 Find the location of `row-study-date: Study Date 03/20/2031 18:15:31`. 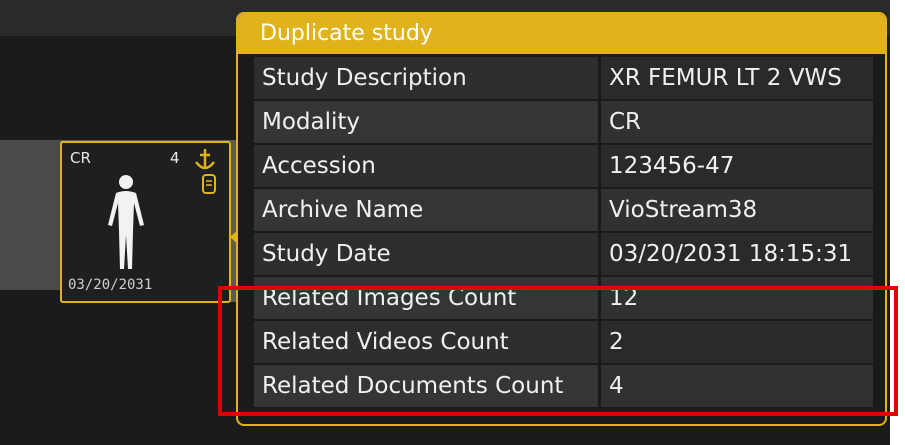

row-study-date: Study Date 03/20/2031 18:15:31 is located at coordinates (563, 255).